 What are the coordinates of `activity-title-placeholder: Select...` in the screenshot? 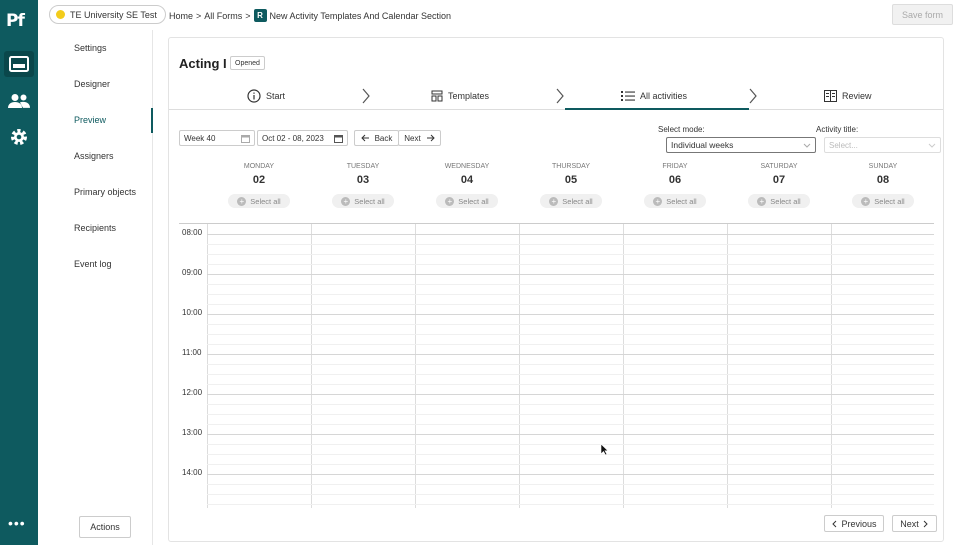 It's located at (843, 145).